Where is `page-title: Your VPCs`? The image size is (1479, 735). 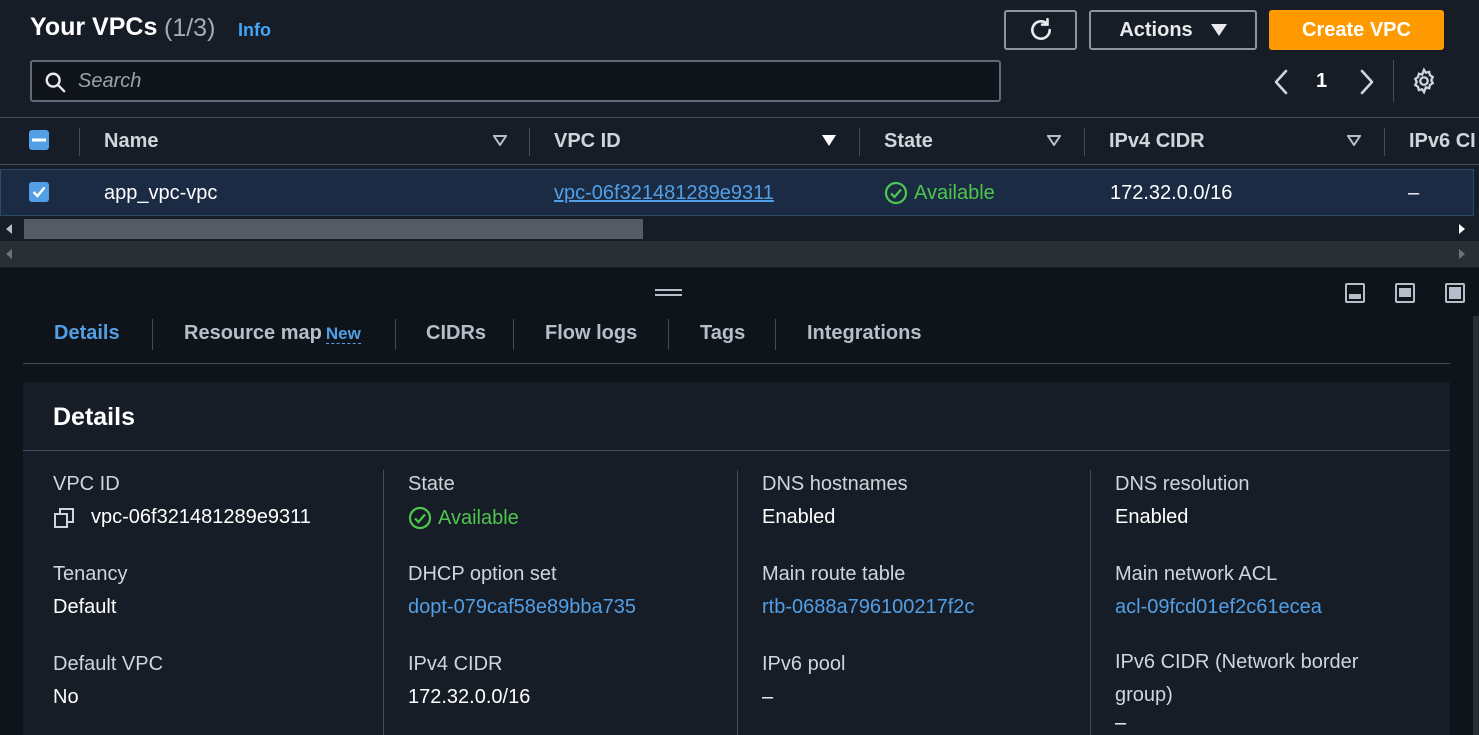 page-title: Your VPCs is located at coordinates (94, 27).